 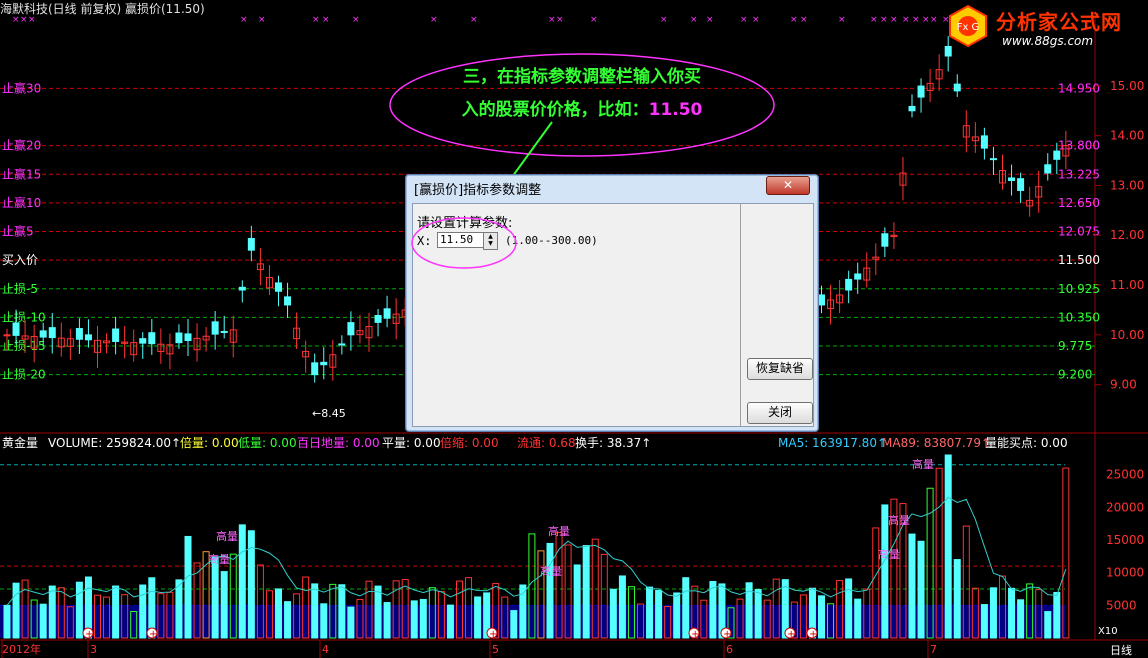 What do you see at coordinates (1075, 375) in the screenshot?
I see `level-value: 9.200` at bounding box center [1075, 375].